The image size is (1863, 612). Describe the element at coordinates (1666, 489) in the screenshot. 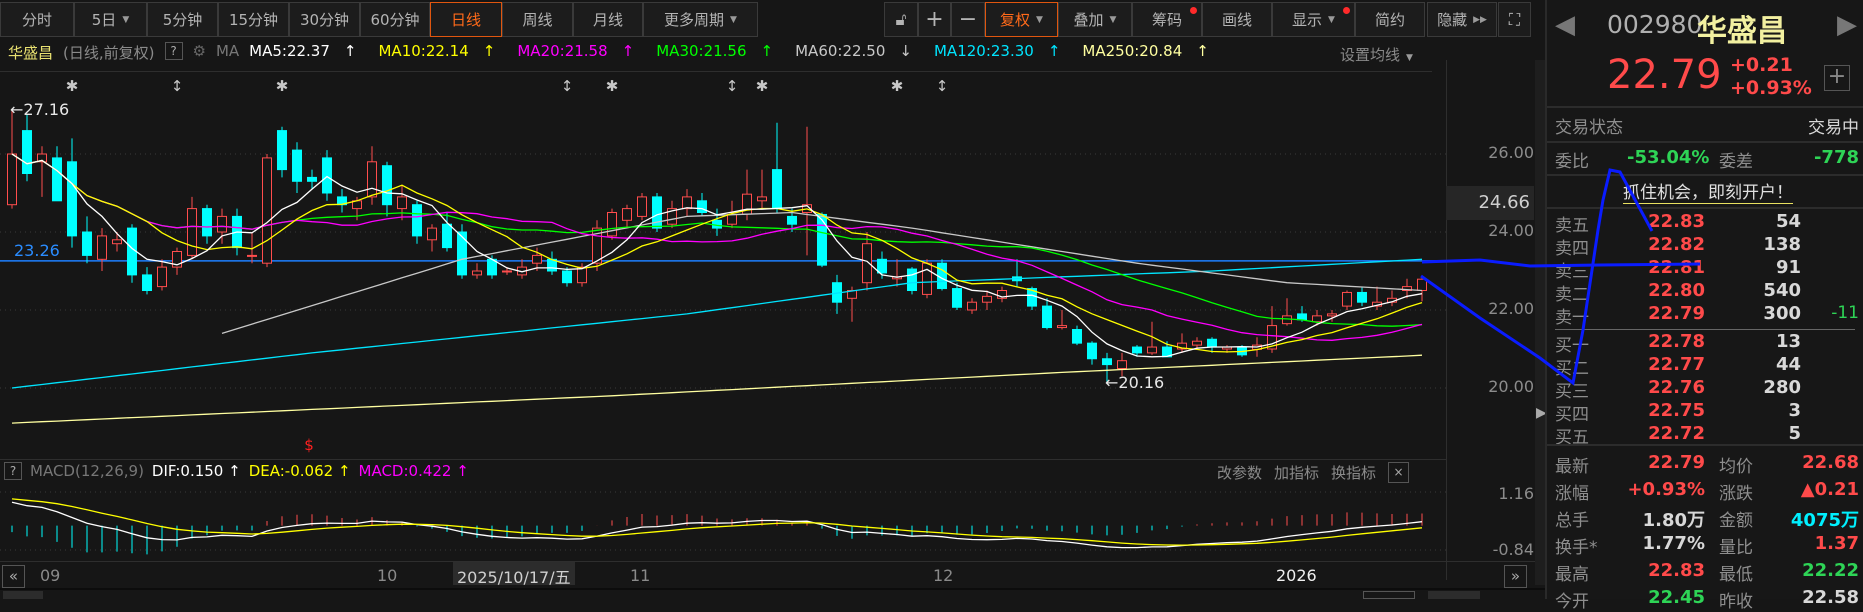

I see `stat-value: +0.93%` at that location.